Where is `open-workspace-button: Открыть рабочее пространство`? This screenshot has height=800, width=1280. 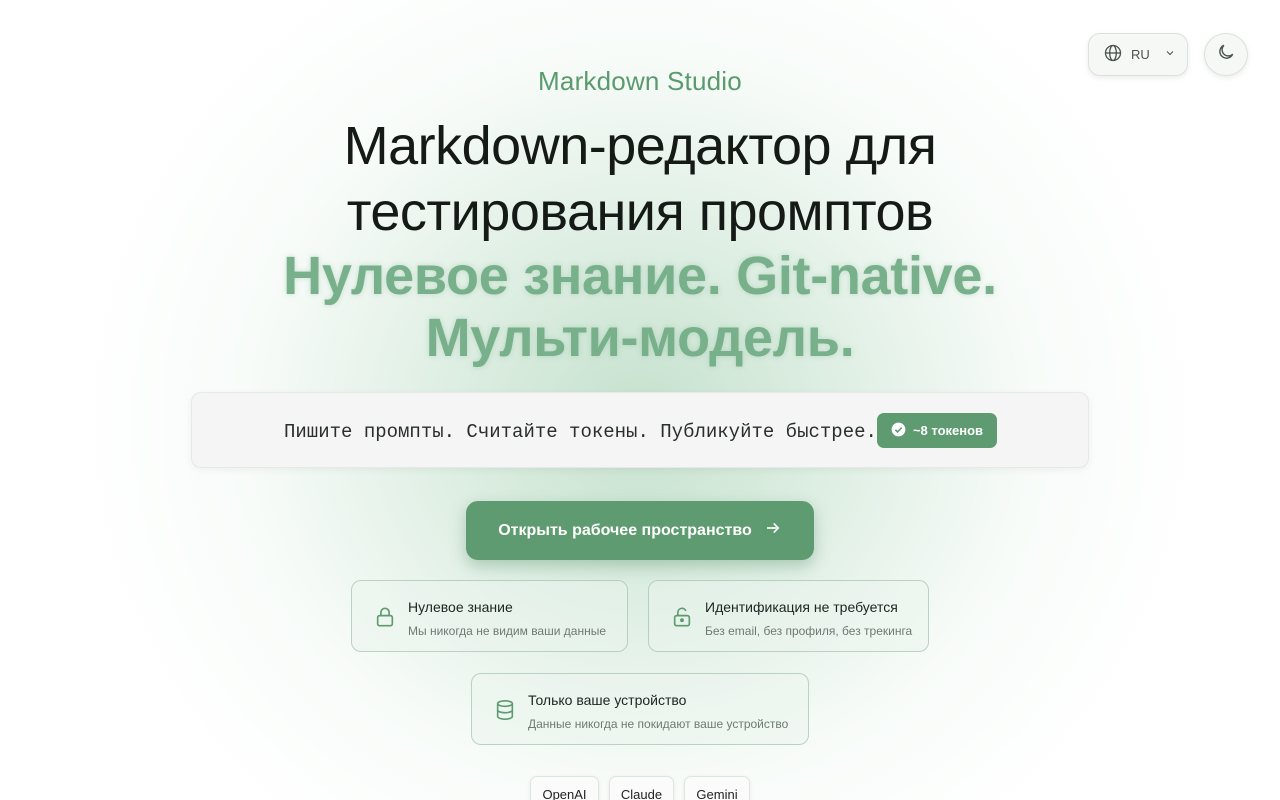
open-workspace-button: Открыть рабочее пространство is located at coordinates (640, 530).